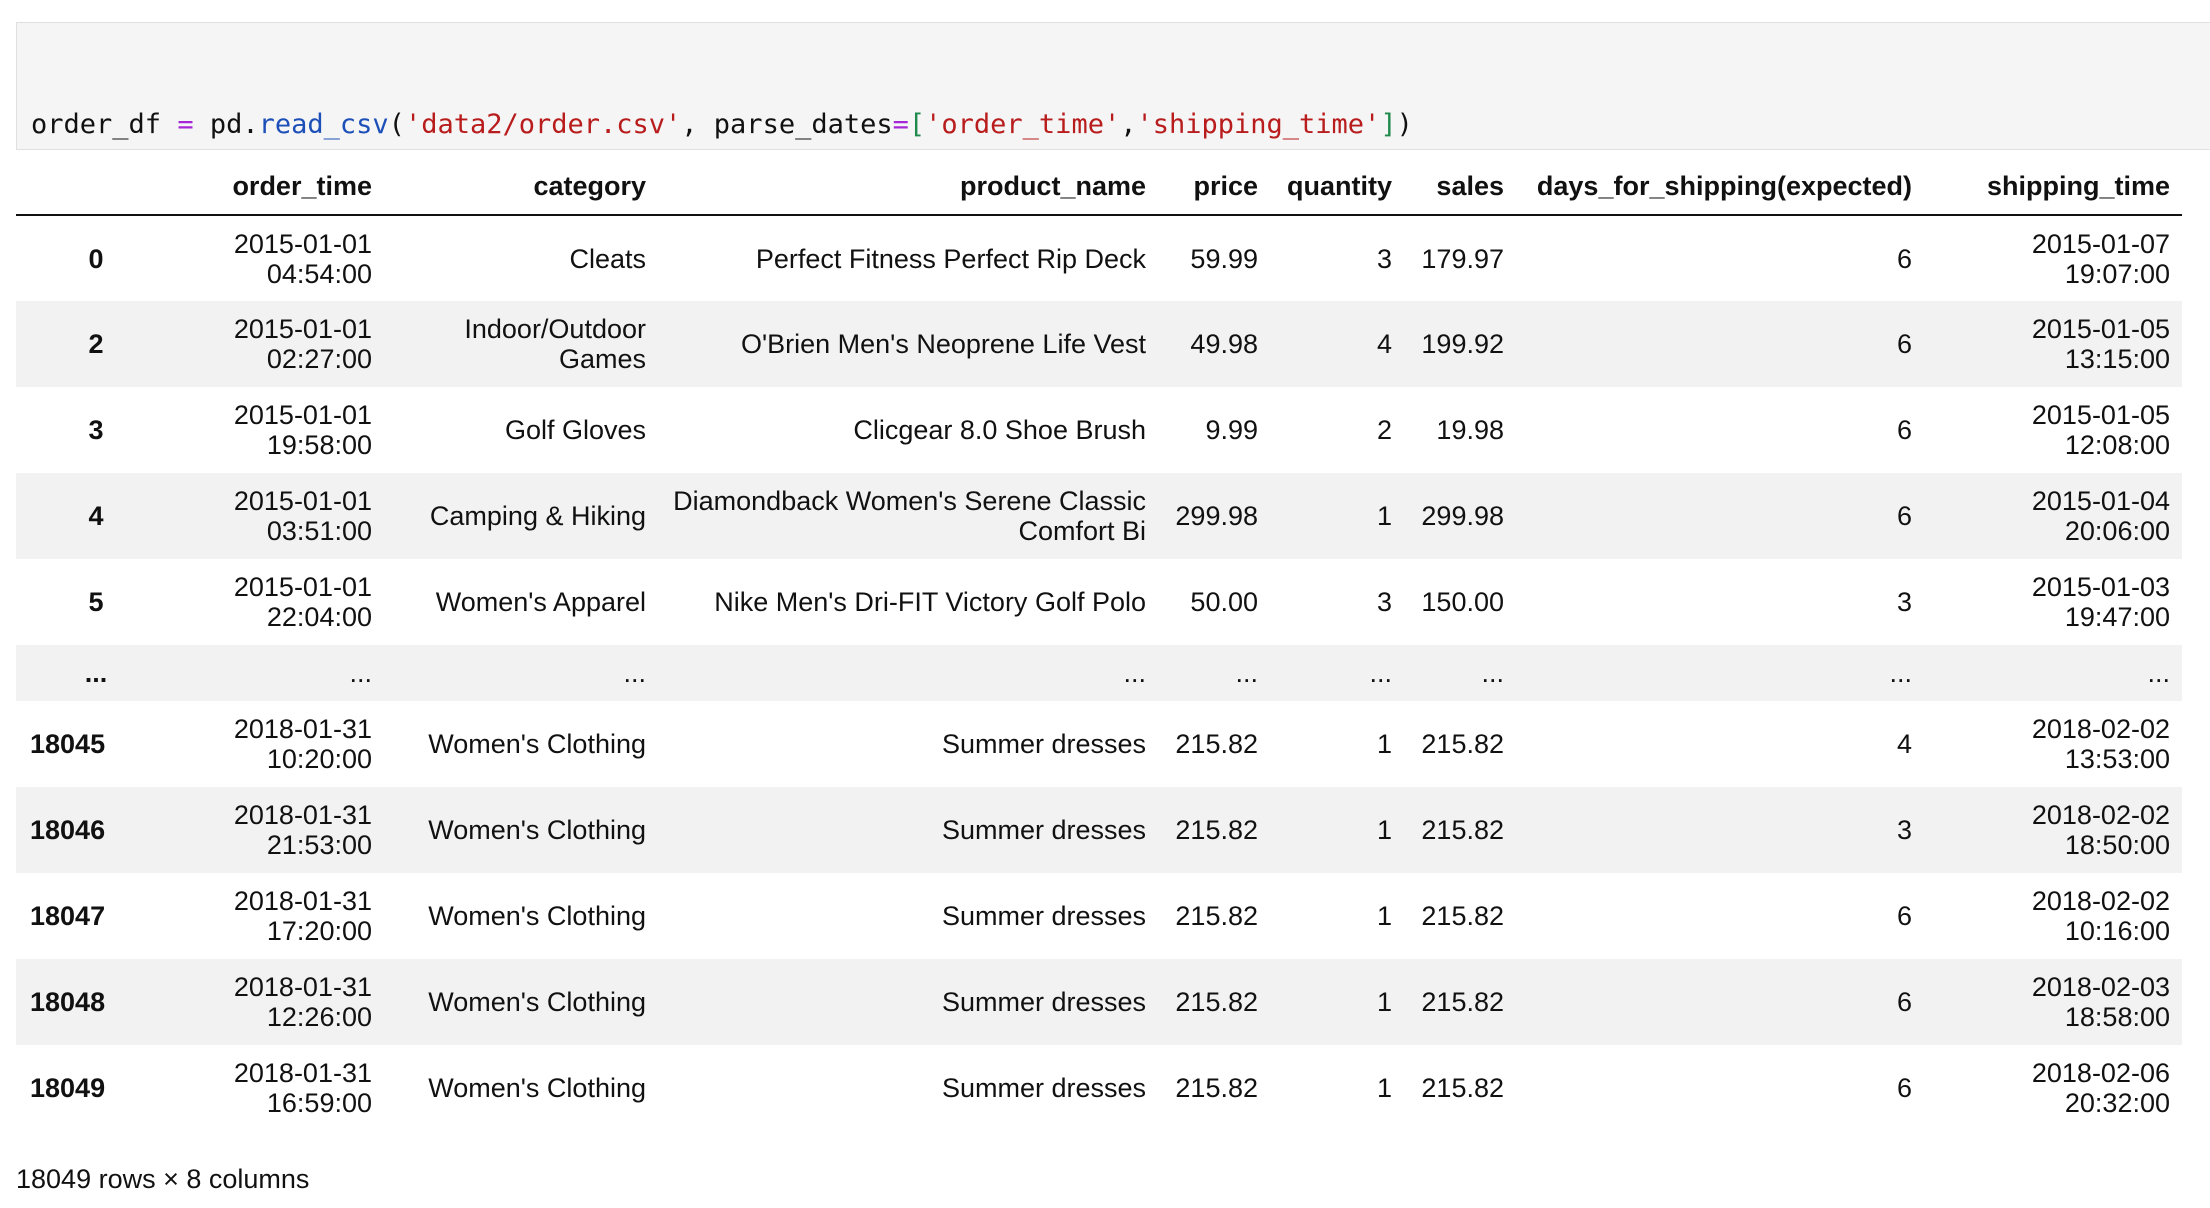 The image size is (2210, 1208). I want to click on cell-product-name: Clicgear 8.0 Shoe Brush, so click(908, 430).